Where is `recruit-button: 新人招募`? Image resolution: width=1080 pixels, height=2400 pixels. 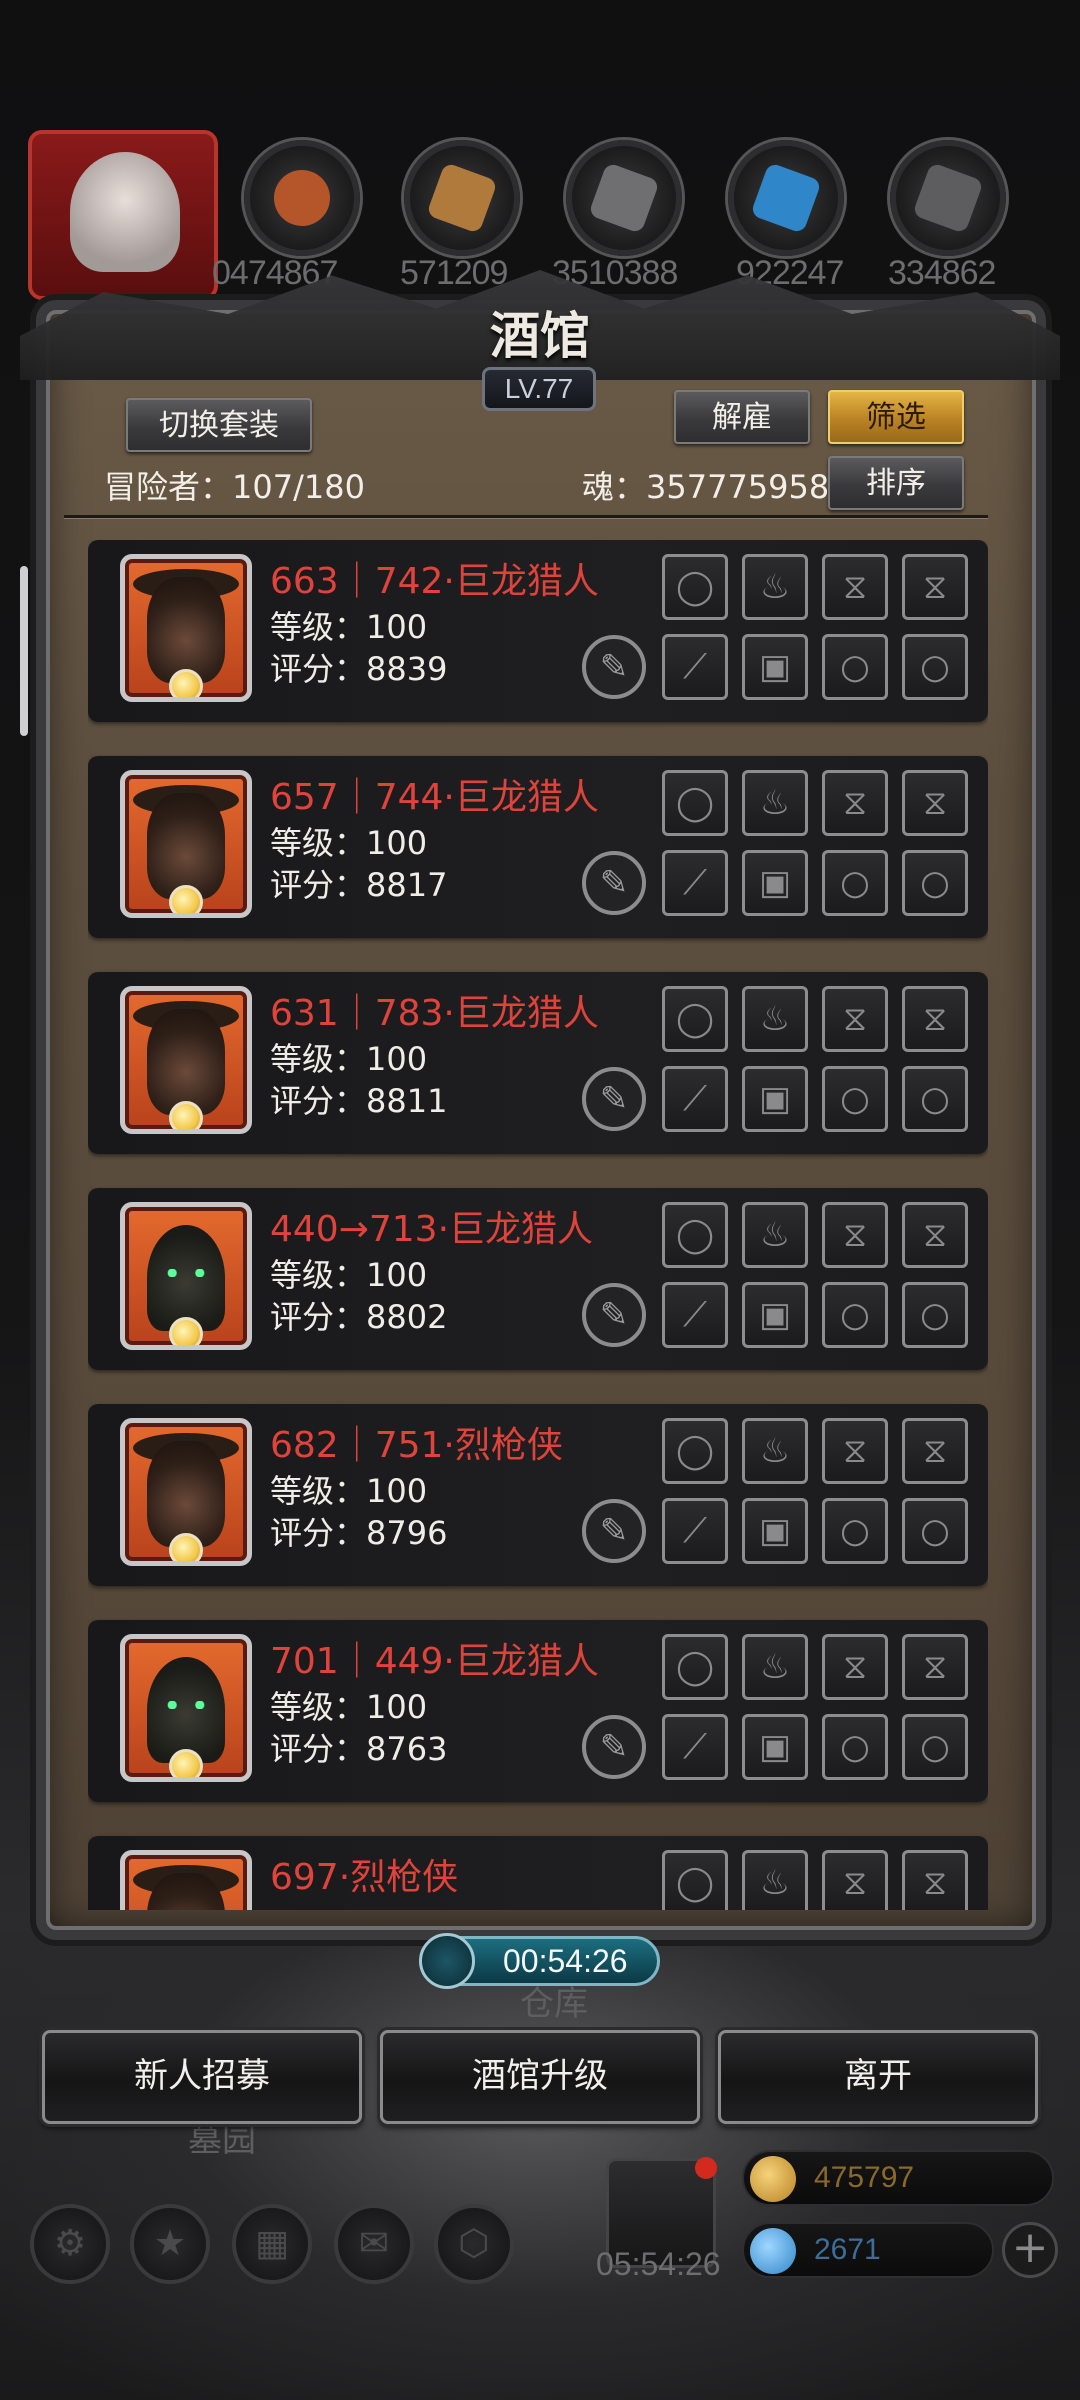 recruit-button: 新人招募 is located at coordinates (202, 2077).